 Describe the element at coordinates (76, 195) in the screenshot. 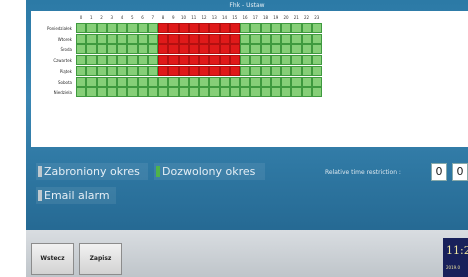

I see `email-alarm-toggle: Email alarm` at that location.